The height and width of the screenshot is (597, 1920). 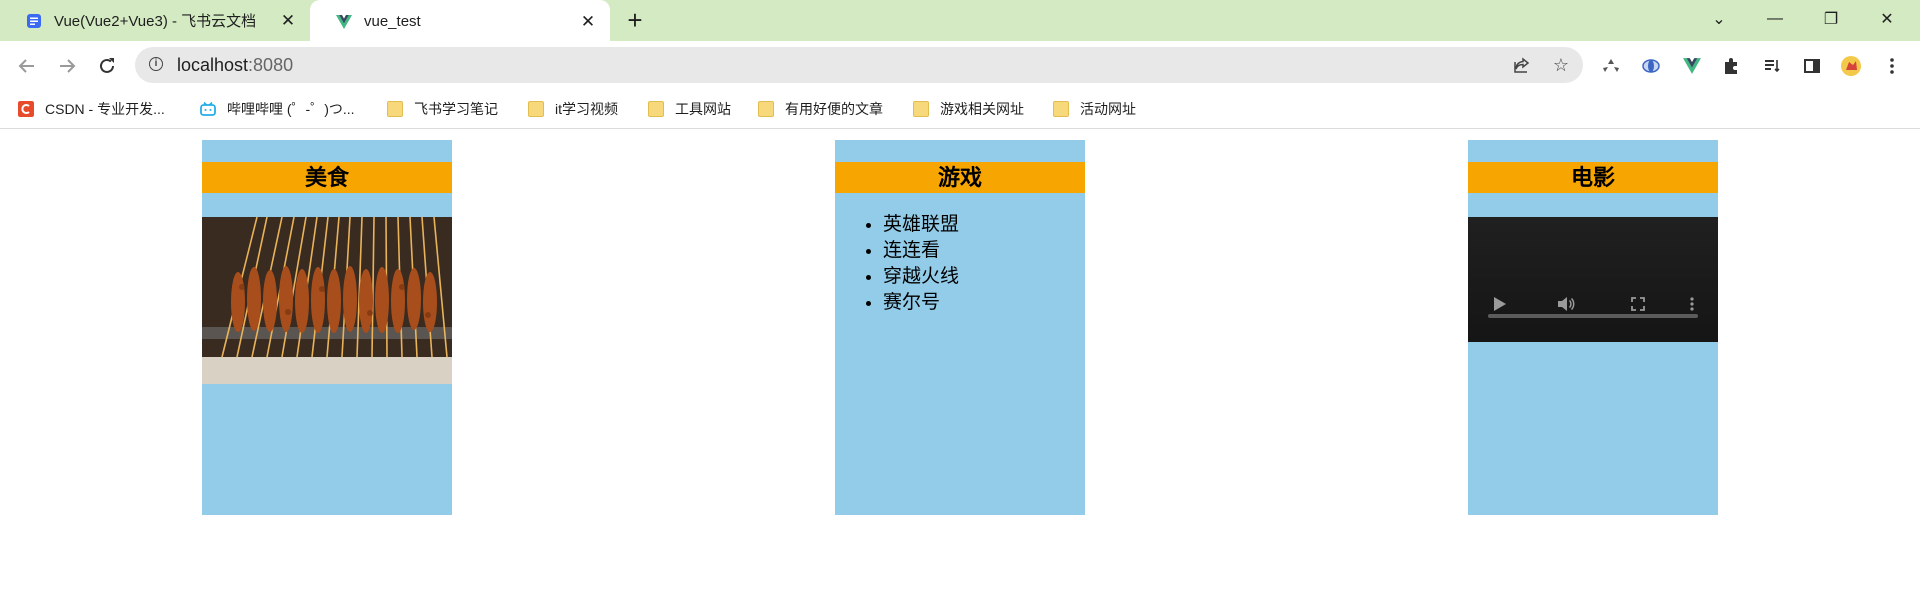 I want to click on bookmark-folder-games: 游戏相关网址, so click(x=968, y=109).